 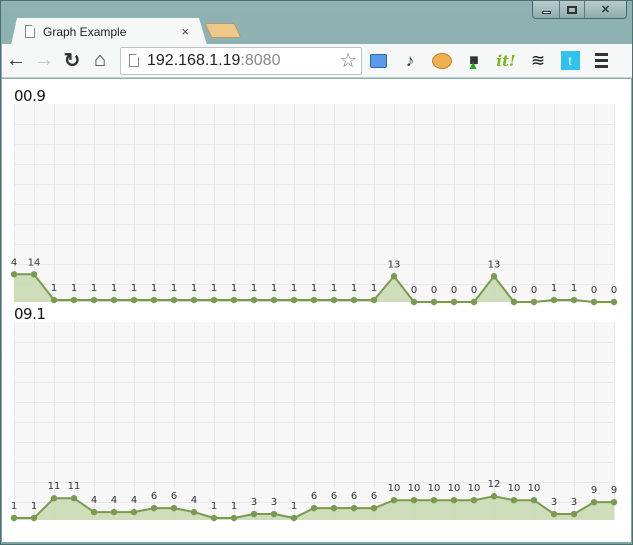 I want to click on speed-dial-extension, so click(x=378, y=61).